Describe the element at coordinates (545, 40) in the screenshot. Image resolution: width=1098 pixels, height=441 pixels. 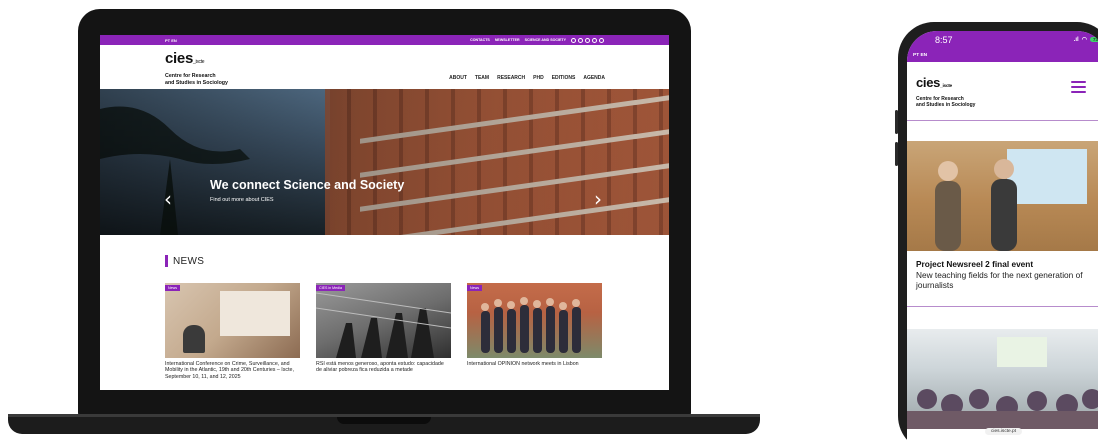
I see `top-link-science-society: SCIENCE AND SOCIETY` at that location.